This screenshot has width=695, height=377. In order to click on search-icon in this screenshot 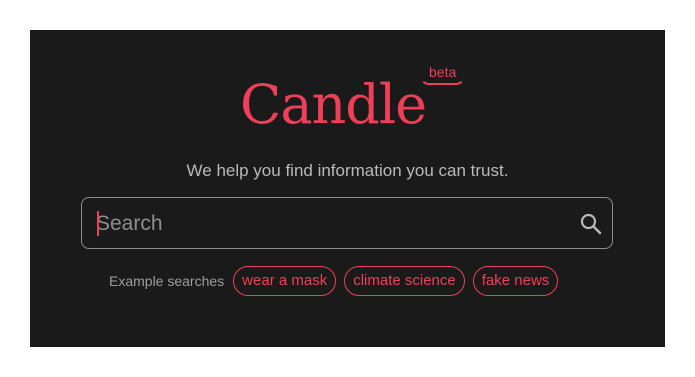, I will do `click(591, 224)`.